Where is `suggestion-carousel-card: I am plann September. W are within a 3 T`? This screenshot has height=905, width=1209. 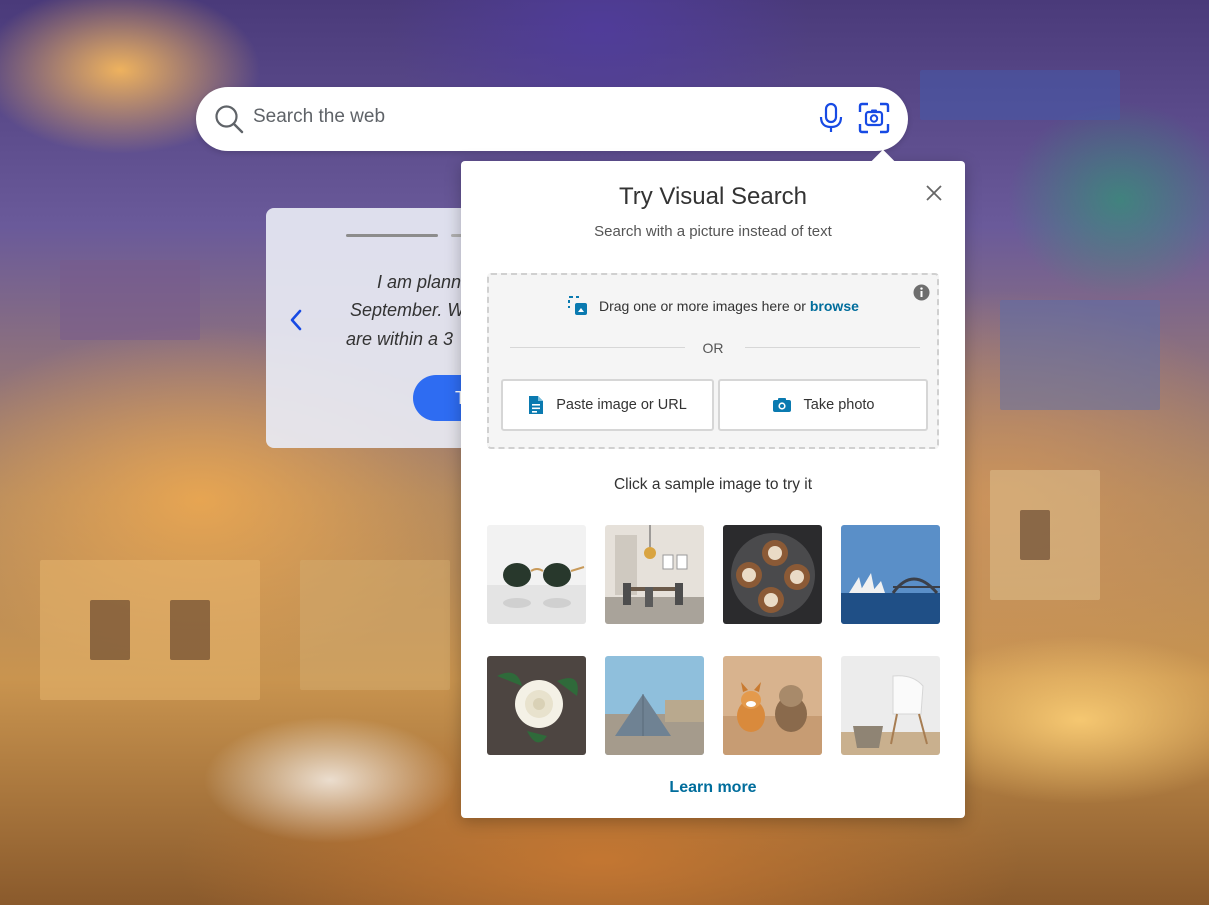
suggestion-carousel-card: I am plann September. W are within a 3 T is located at coordinates (376, 328).